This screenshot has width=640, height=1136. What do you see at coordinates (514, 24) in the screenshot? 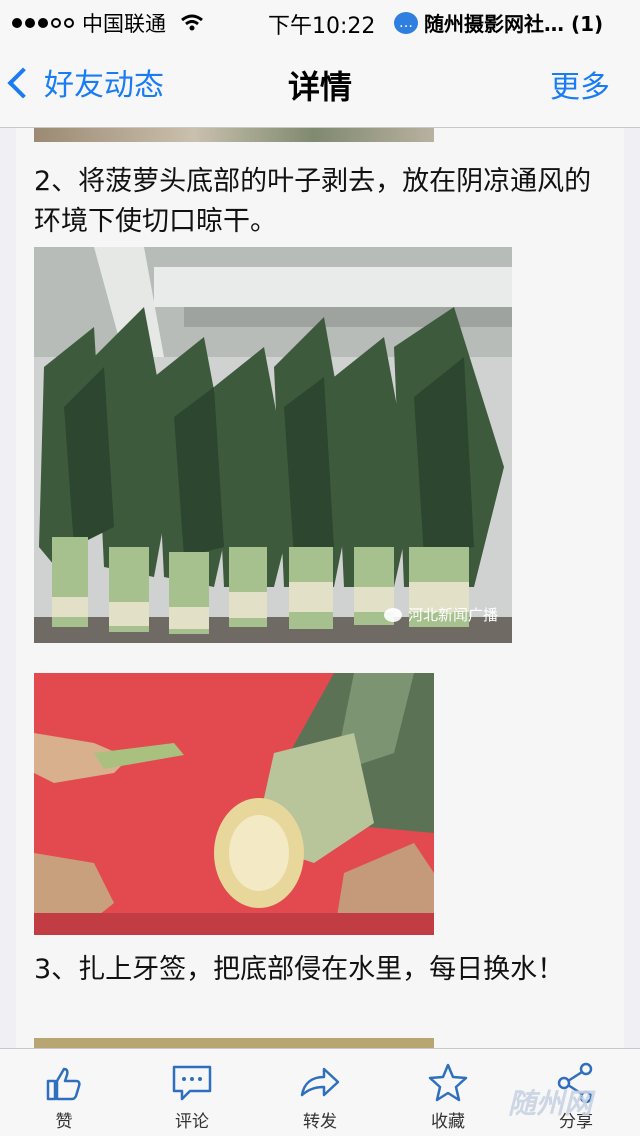
I see `notification-text: 随州摄影网社… (1)` at bounding box center [514, 24].